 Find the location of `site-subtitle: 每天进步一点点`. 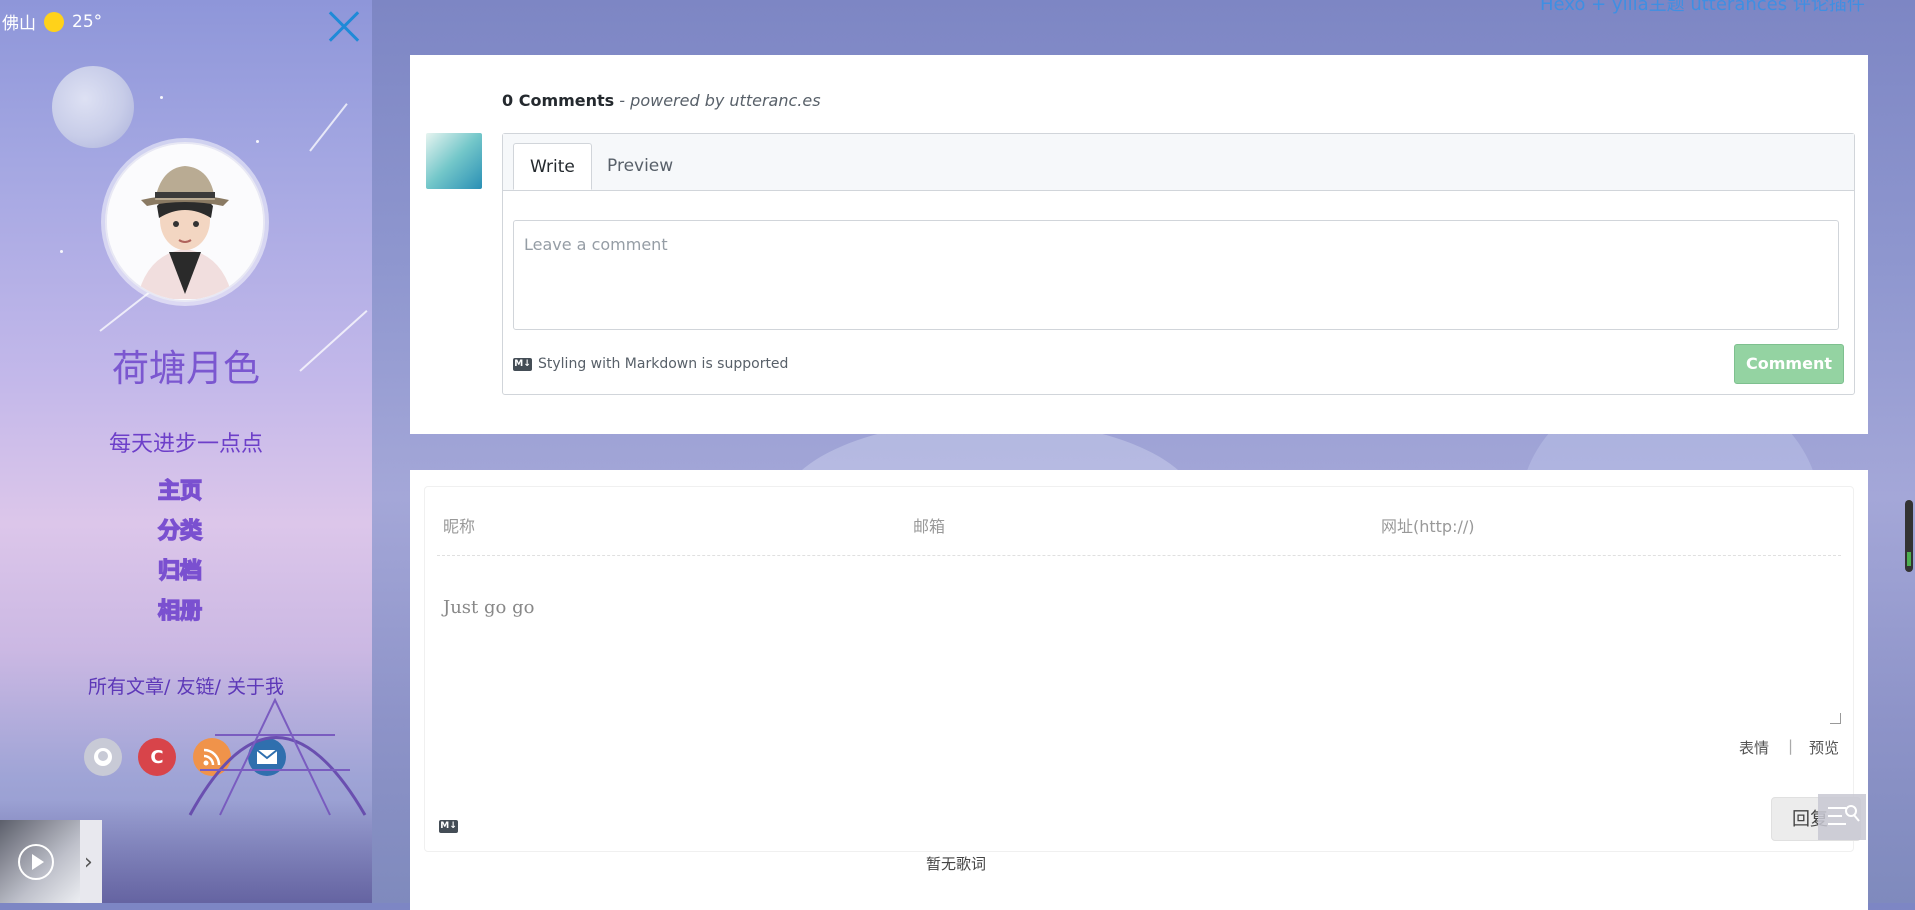

site-subtitle: 每天进步一点点 is located at coordinates (185, 444).